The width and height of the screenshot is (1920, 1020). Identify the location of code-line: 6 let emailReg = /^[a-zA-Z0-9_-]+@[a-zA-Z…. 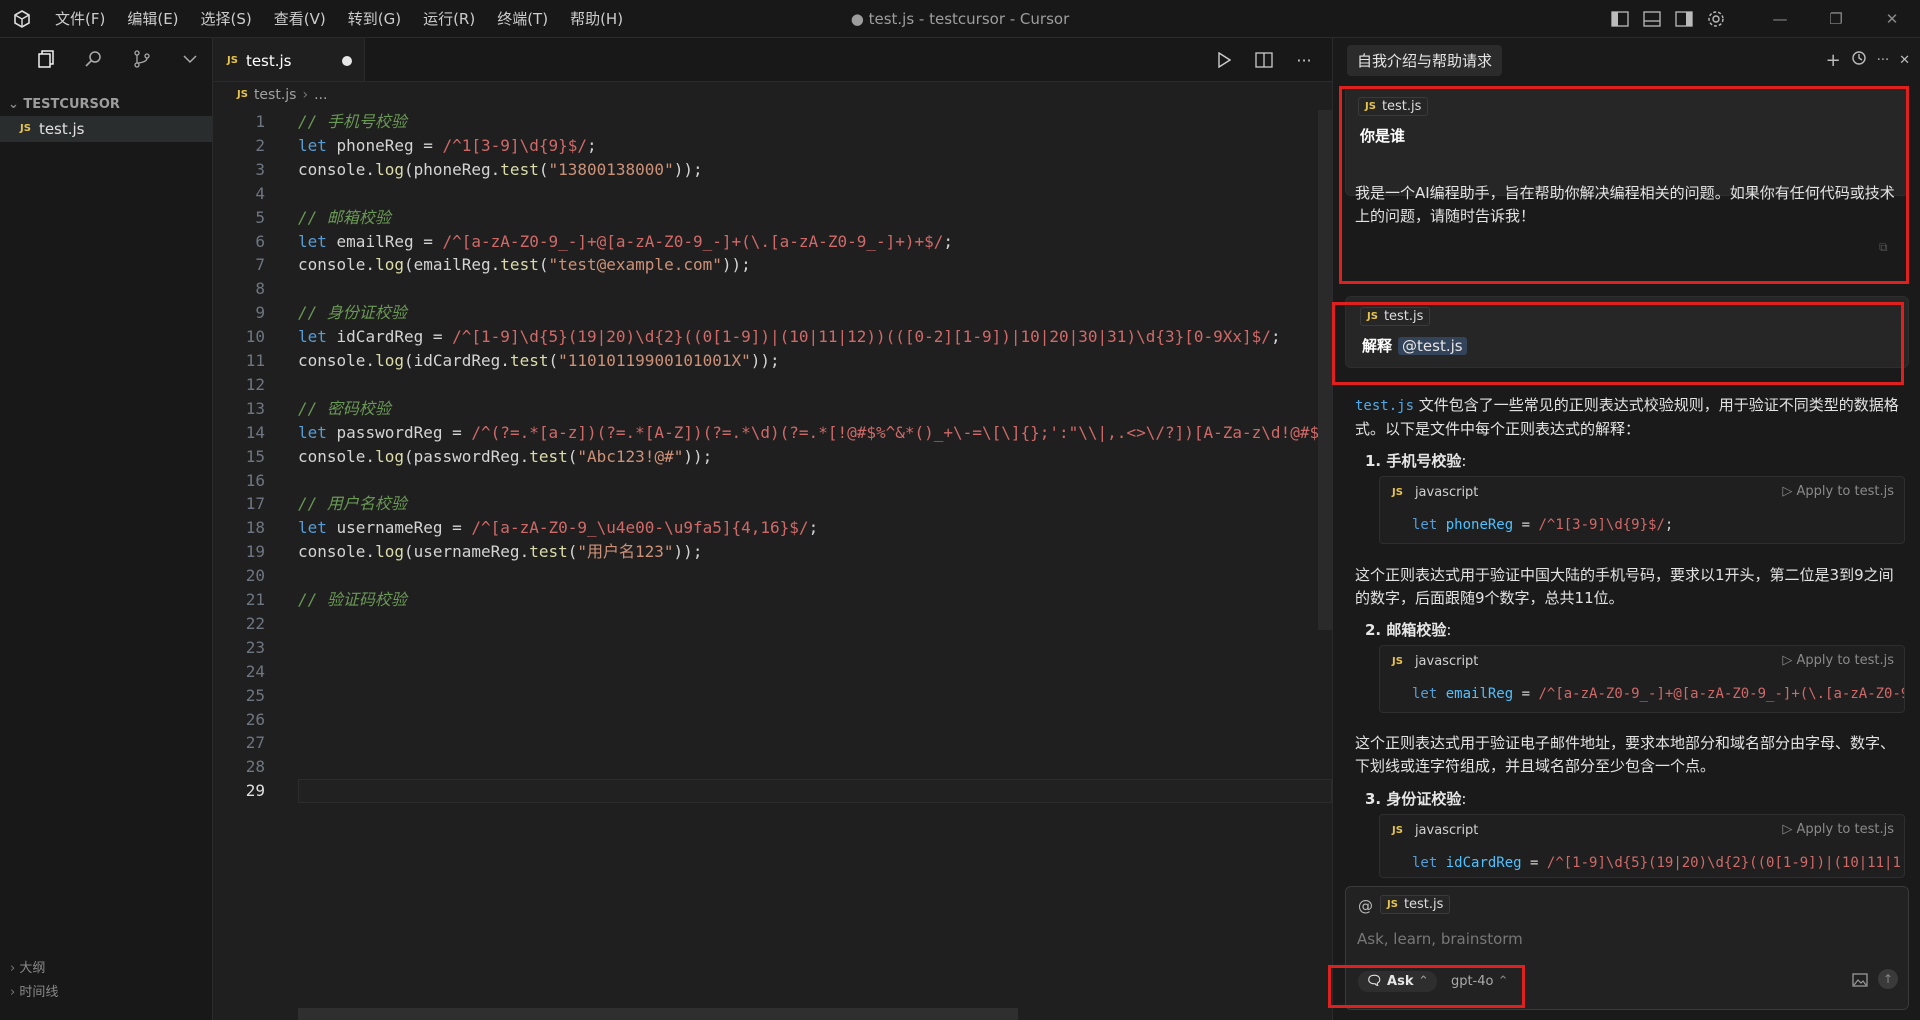
(772, 242).